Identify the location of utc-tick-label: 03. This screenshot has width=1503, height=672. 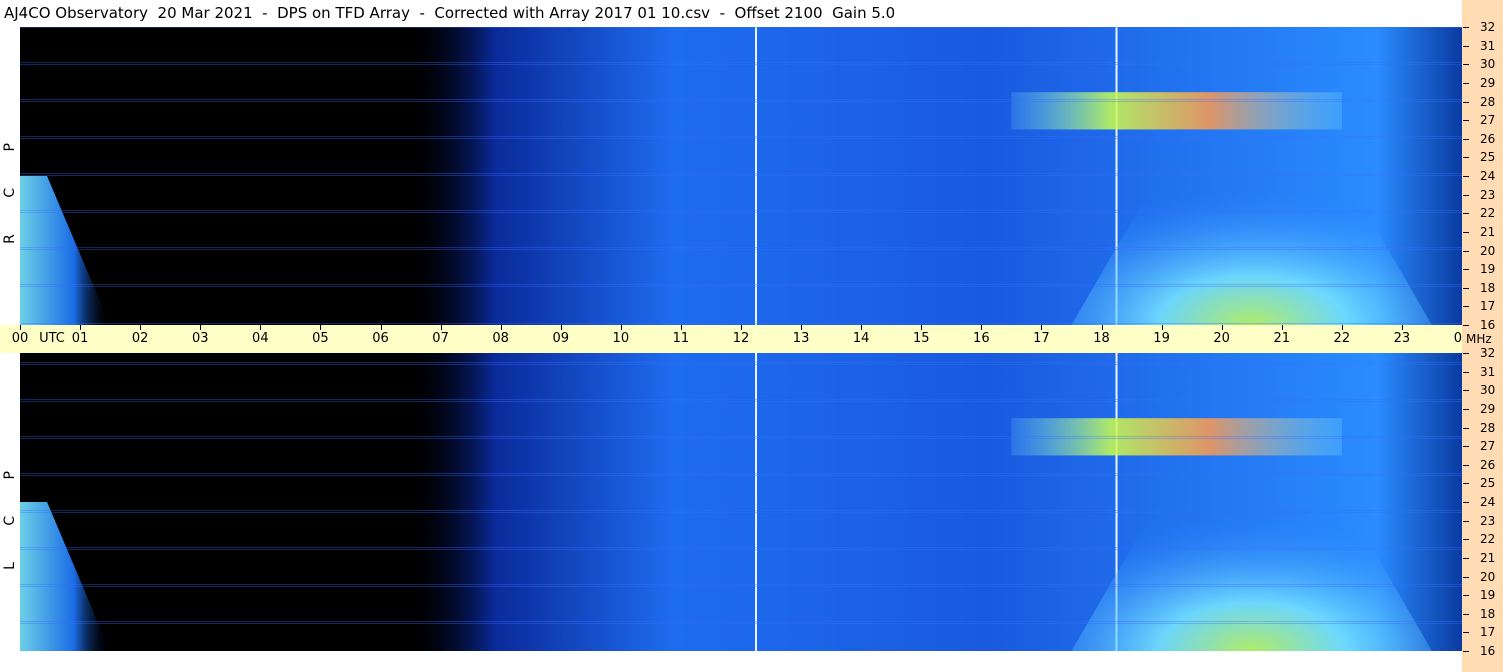
(200, 338).